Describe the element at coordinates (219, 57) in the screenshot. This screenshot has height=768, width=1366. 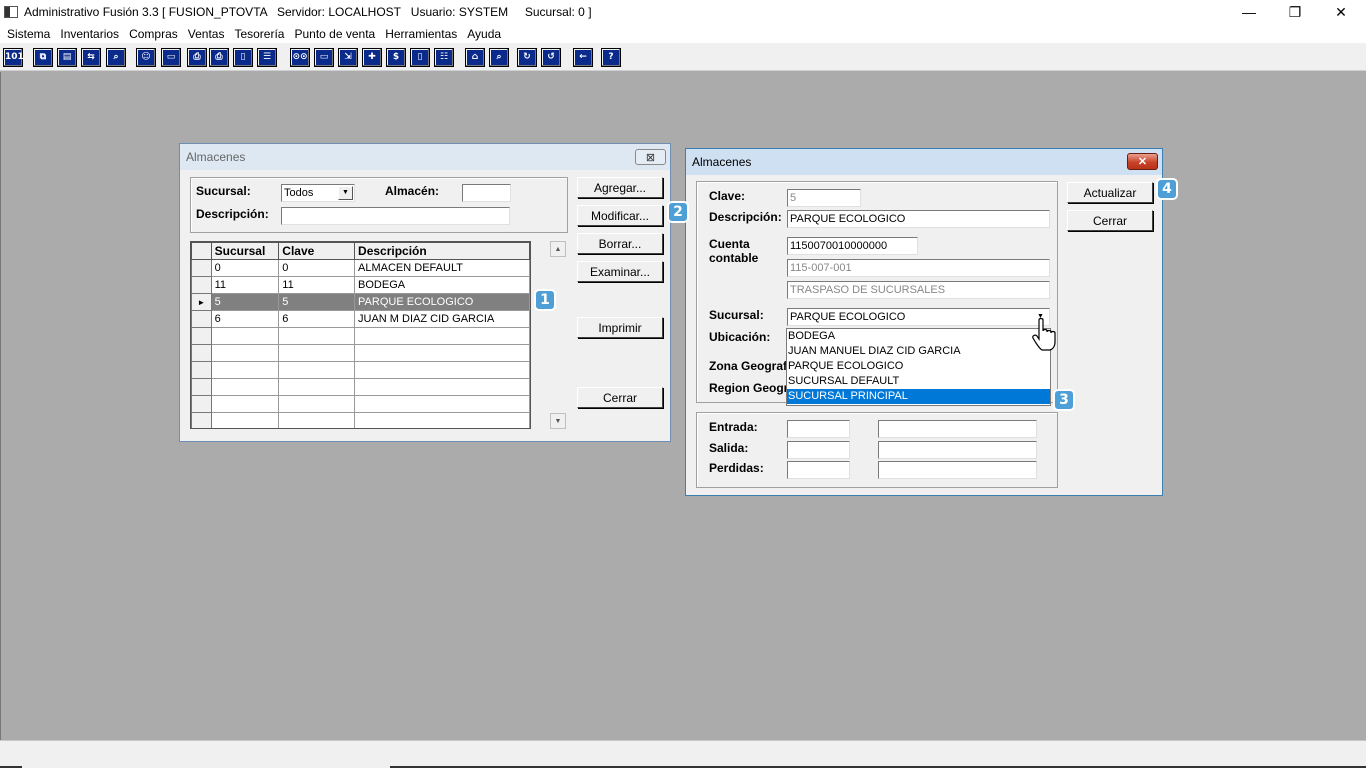
I see `printer-icon: ⎙` at that location.